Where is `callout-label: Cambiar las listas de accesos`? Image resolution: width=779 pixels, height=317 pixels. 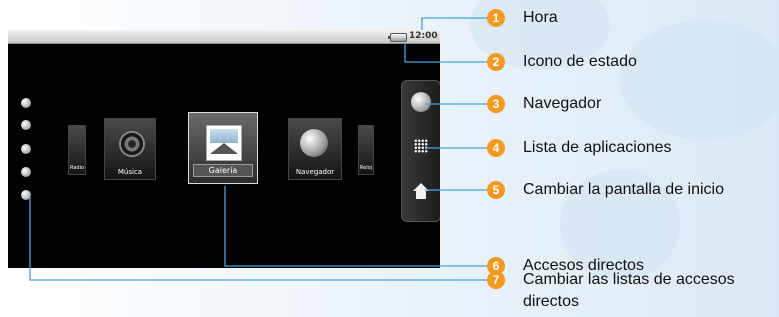 callout-label: Cambiar las listas de accesos is located at coordinates (629, 279).